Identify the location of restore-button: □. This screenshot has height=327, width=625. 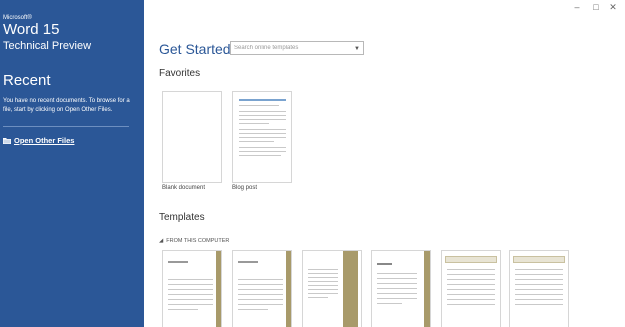
(596, 7).